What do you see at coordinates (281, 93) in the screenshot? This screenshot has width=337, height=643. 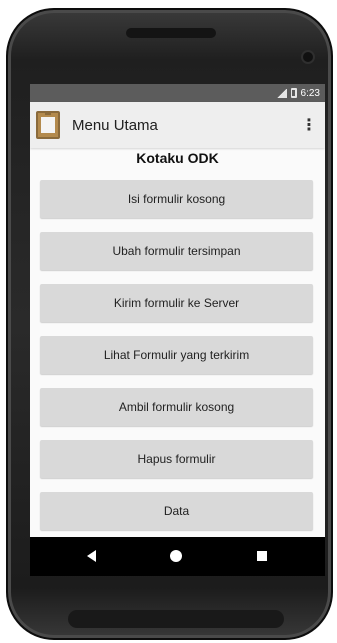 I see `signal-icon` at bounding box center [281, 93].